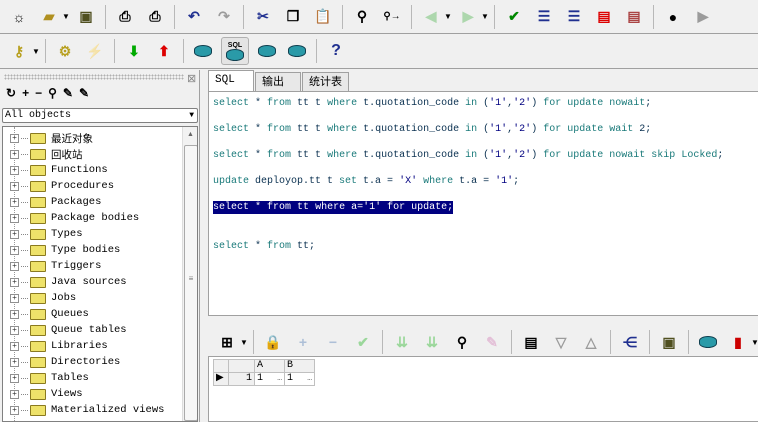  What do you see at coordinates (738, 342) in the screenshot?
I see `chart-icon: ▮` at bounding box center [738, 342].